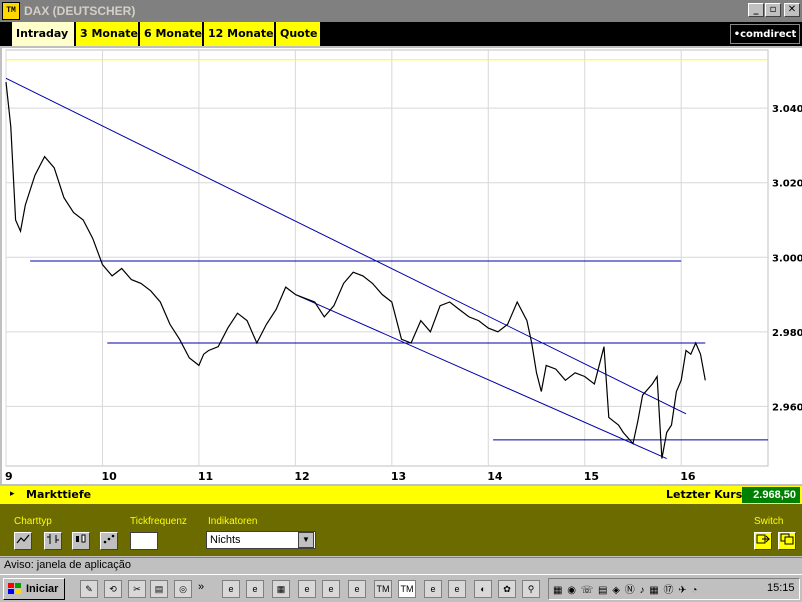 The image size is (802, 602). I want to click on quicklaunch-icon-4: ▤, so click(159, 589).